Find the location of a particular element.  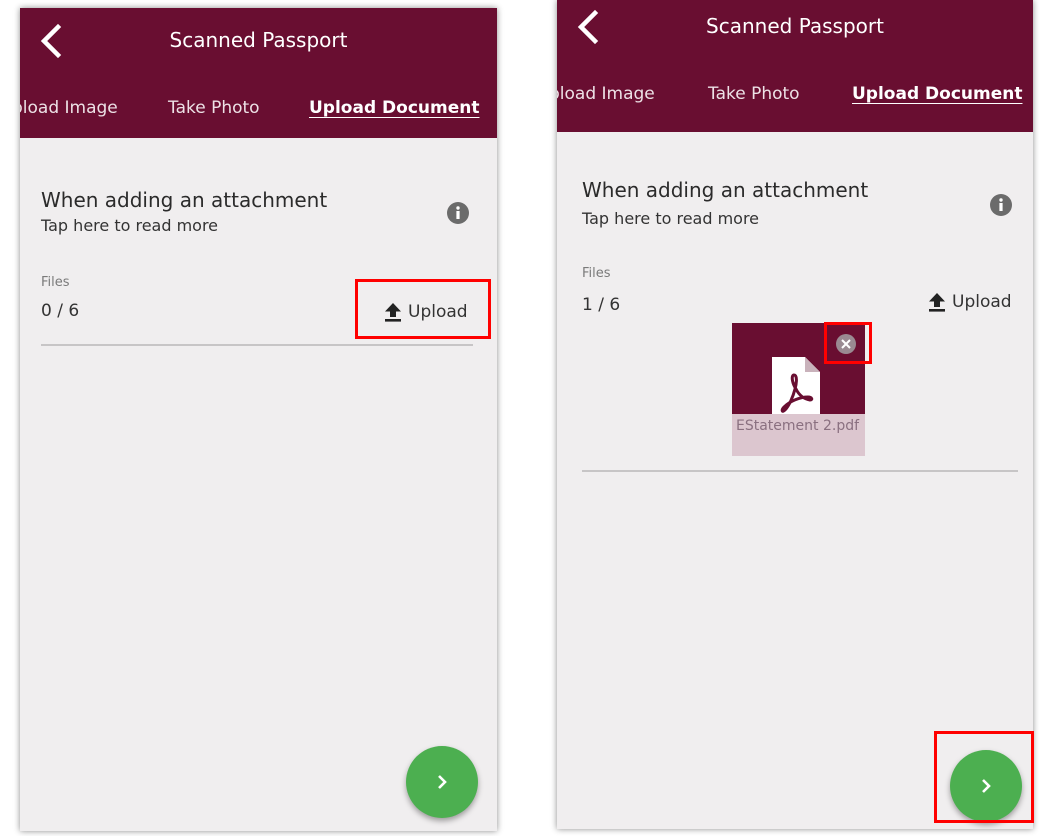

remove-file-button is located at coordinates (846, 344).